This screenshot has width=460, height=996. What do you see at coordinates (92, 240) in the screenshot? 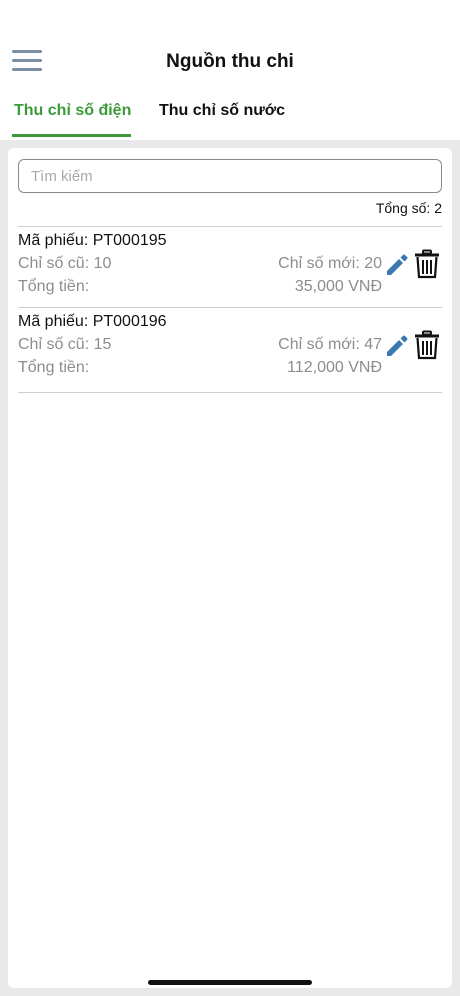
I see `record-code: Mã phiếu: PT000195` at bounding box center [92, 240].